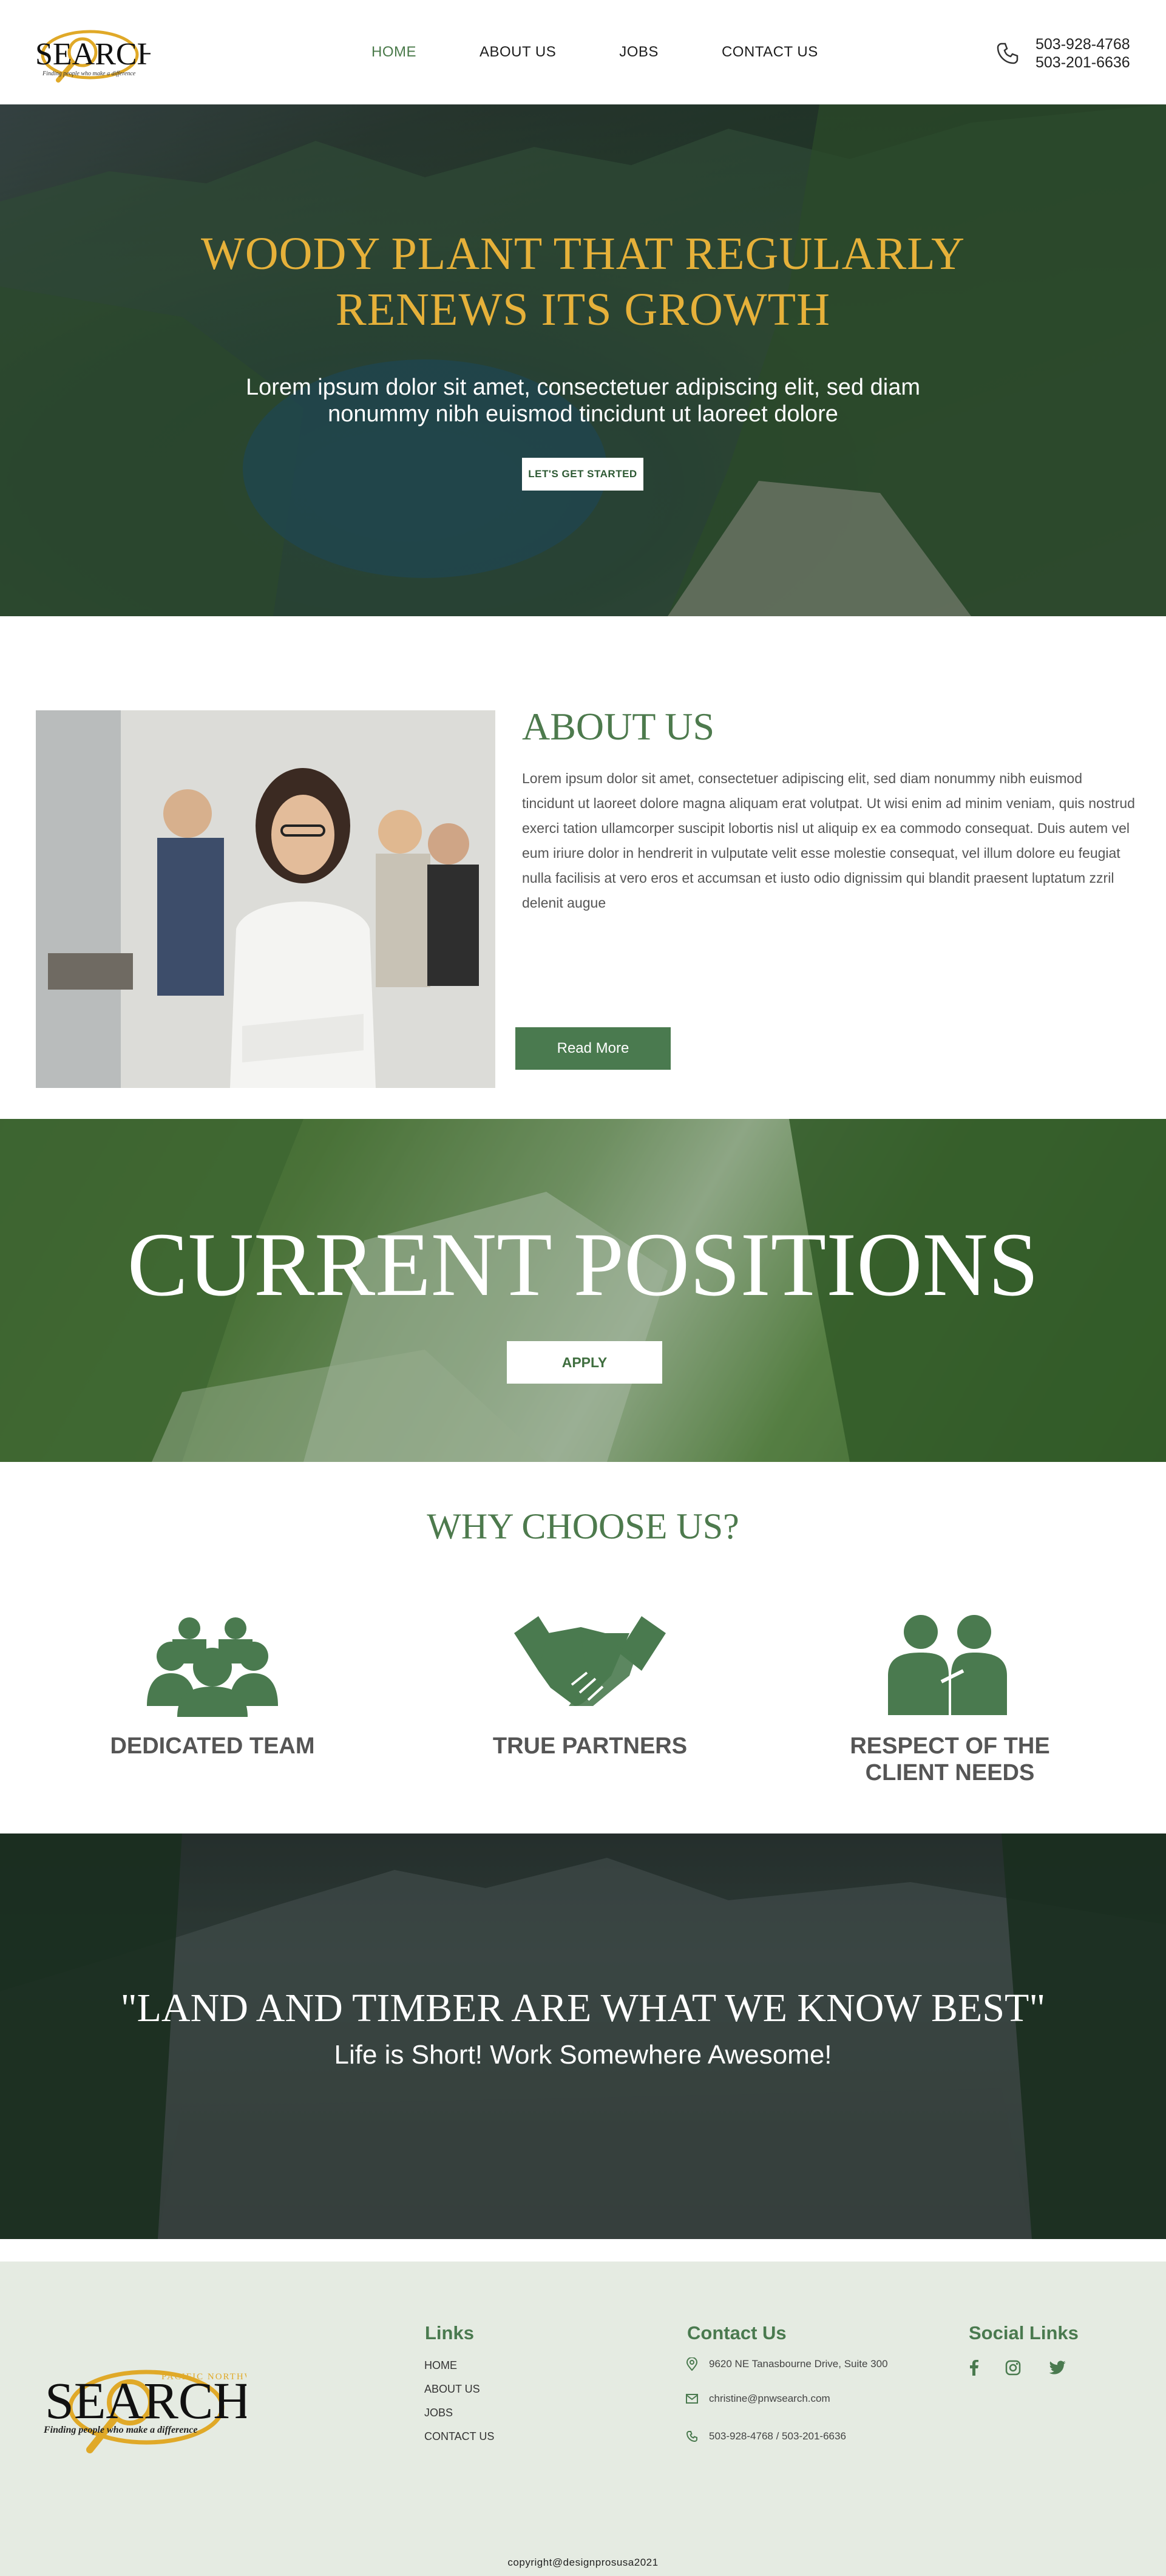  What do you see at coordinates (583, 2562) in the screenshot?
I see `copyright: copyright@designprosusa2021` at bounding box center [583, 2562].